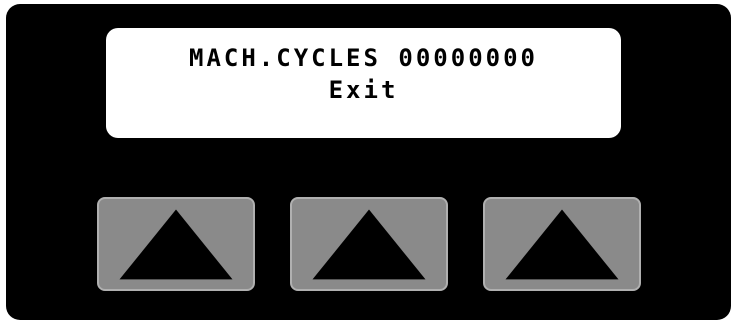 The image size is (735, 324). Describe the element at coordinates (363, 90) in the screenshot. I see `display-line-exit: Exit` at that location.